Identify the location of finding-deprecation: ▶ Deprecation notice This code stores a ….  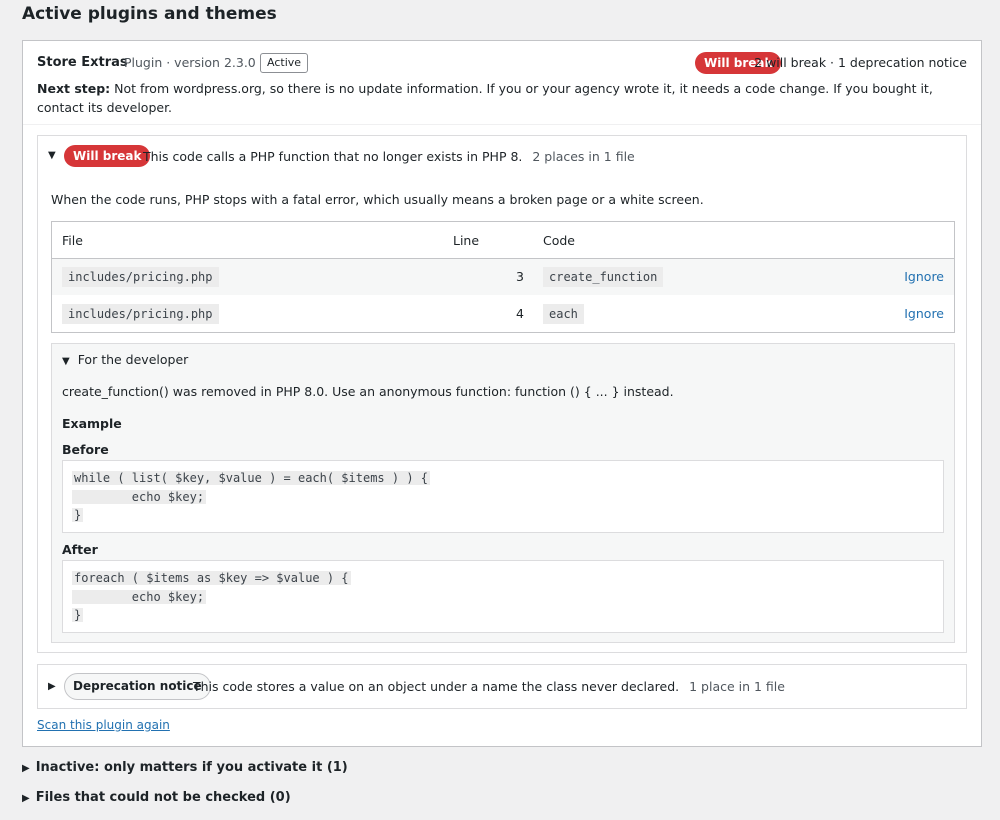
(502, 686).